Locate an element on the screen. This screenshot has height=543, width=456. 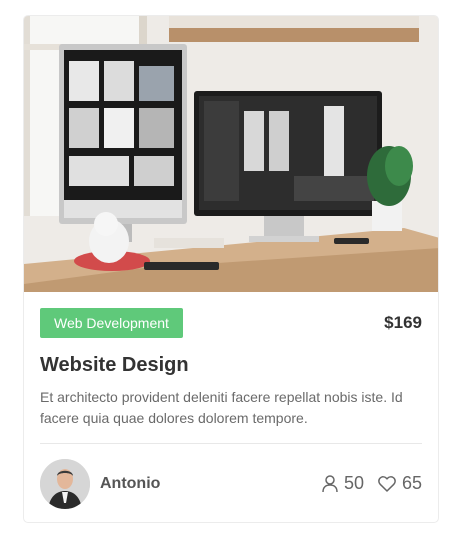
course-card-footer: Antonio 50 65 is located at coordinates (231, 484).